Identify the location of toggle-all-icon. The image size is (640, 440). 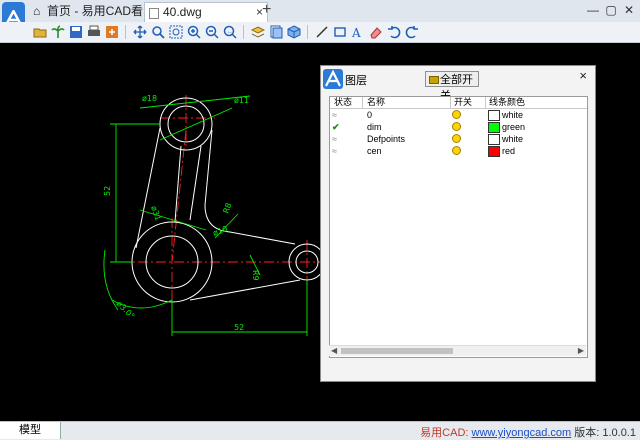
(434, 80).